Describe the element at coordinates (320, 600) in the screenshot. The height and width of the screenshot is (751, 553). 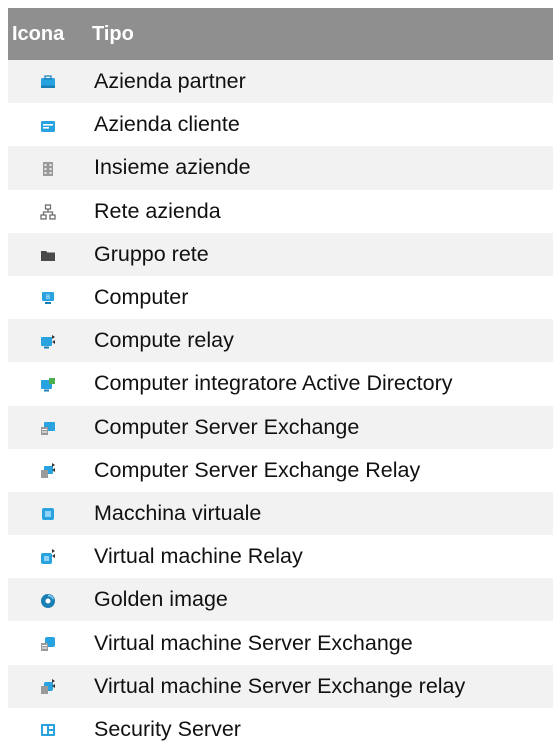
I see `row-label: Golden image` at that location.